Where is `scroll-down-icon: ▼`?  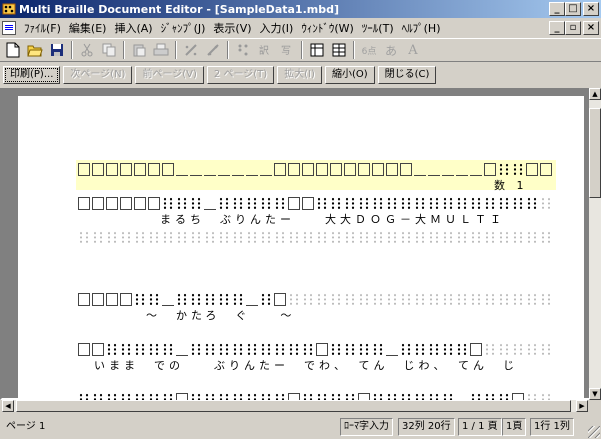
scroll-down-icon: ▼ is located at coordinates (595, 394).